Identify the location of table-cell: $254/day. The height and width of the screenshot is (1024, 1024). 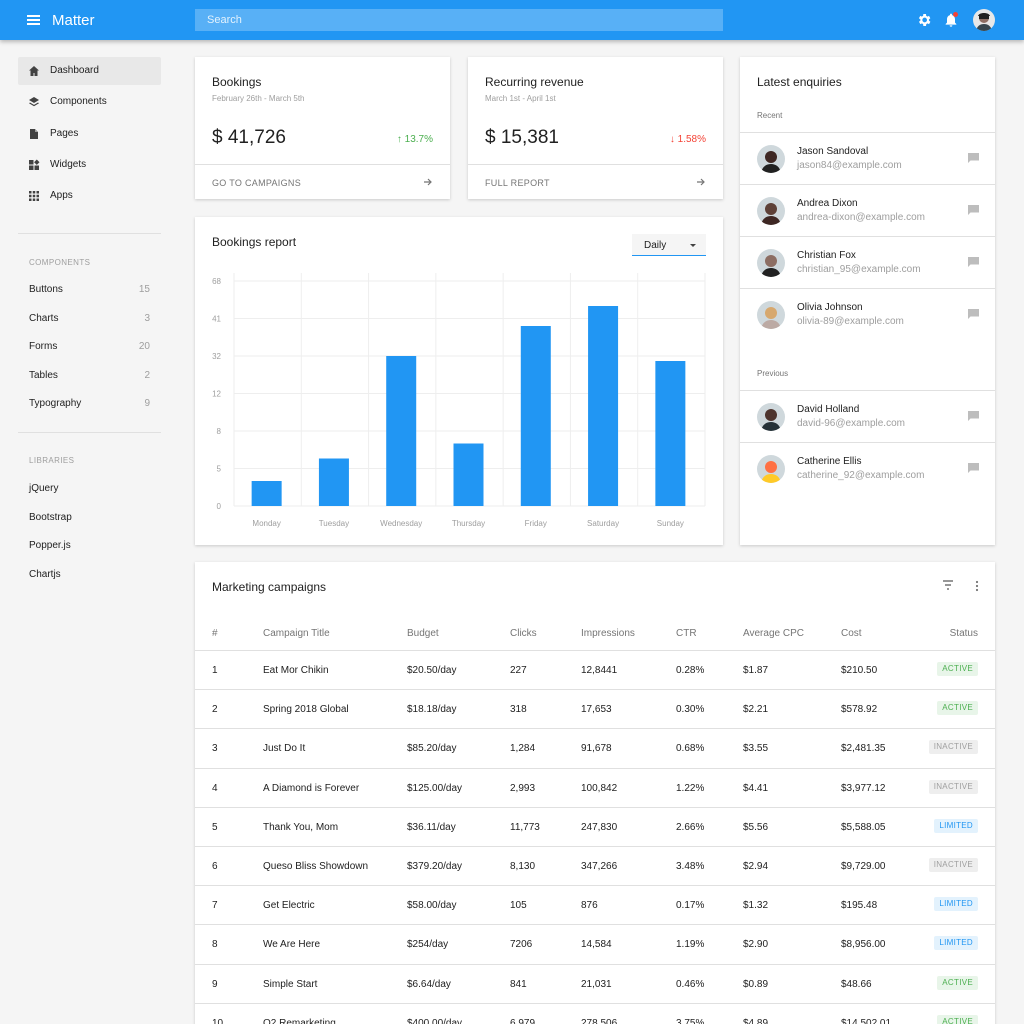
(428, 945).